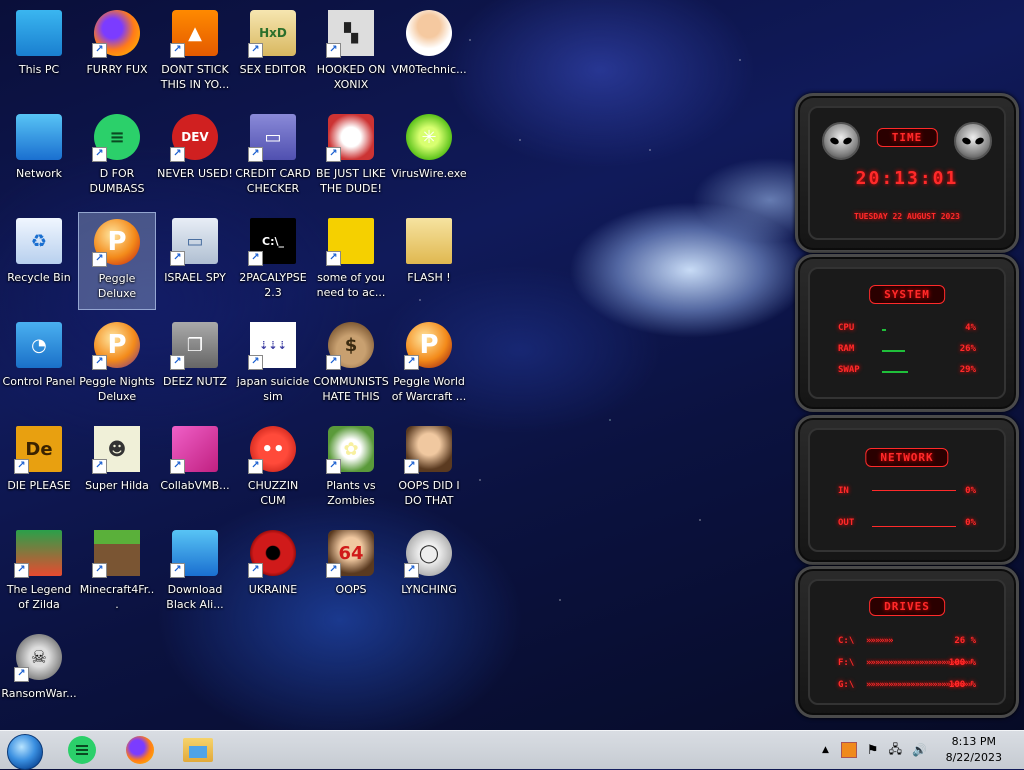 The width and height of the screenshot is (1024, 770). I want to click on desktop-icon-this-pc: This PC, so click(39, 53).